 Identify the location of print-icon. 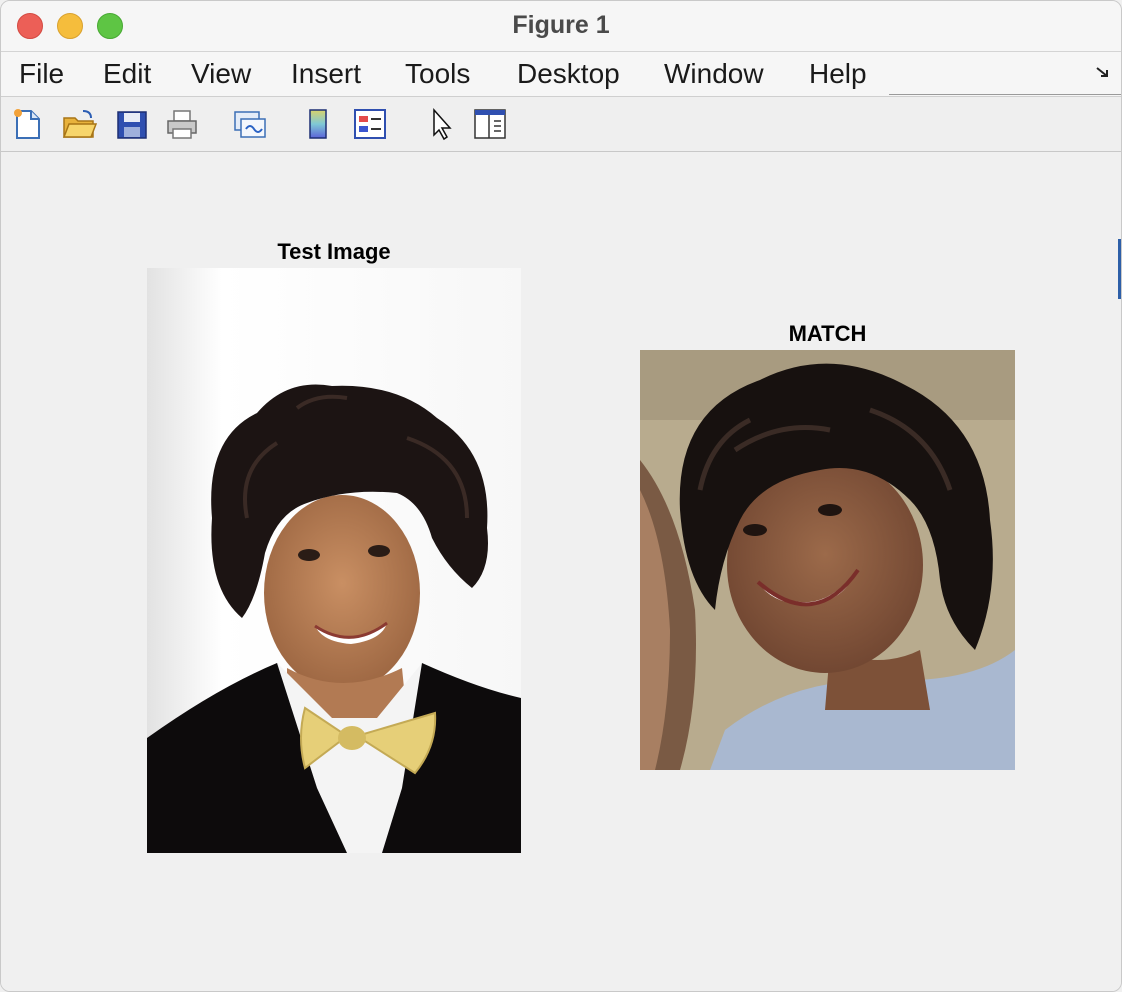
(182, 124).